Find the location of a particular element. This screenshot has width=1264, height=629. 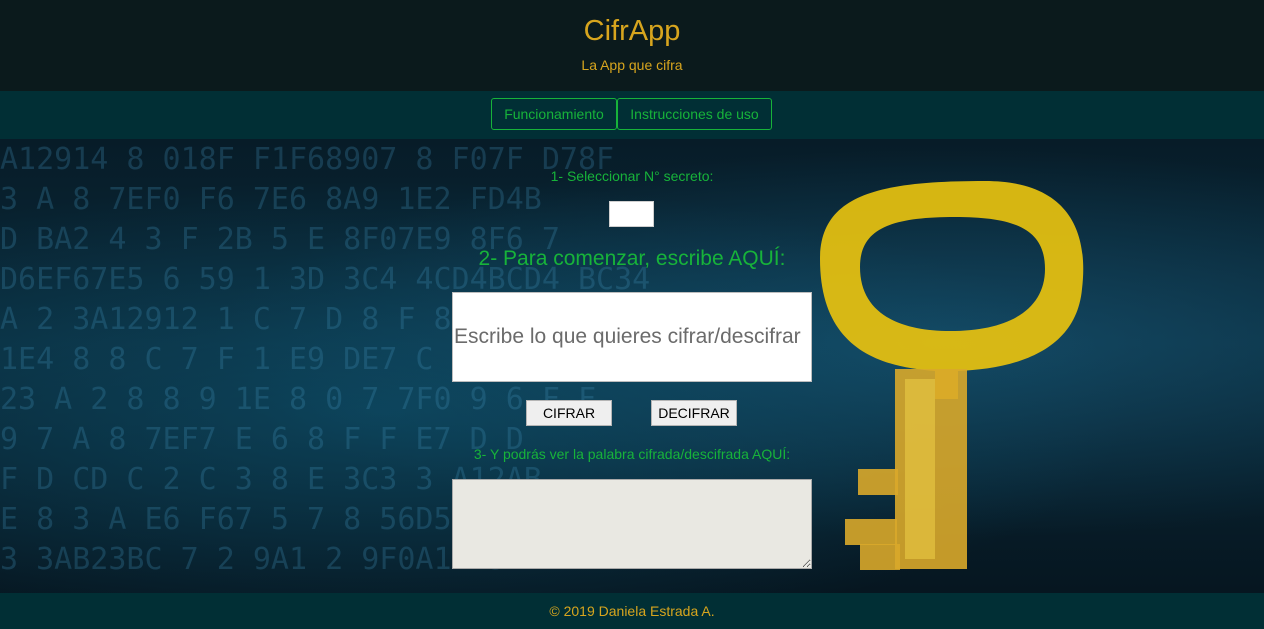

nav-instrucciones-button: Instrucciones de uso is located at coordinates (694, 114).